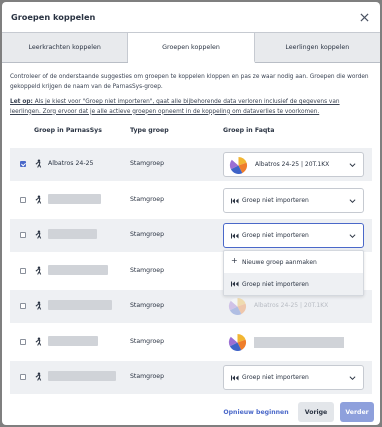 This screenshot has height=427, width=382. I want to click on next-button: Verder, so click(357, 412).